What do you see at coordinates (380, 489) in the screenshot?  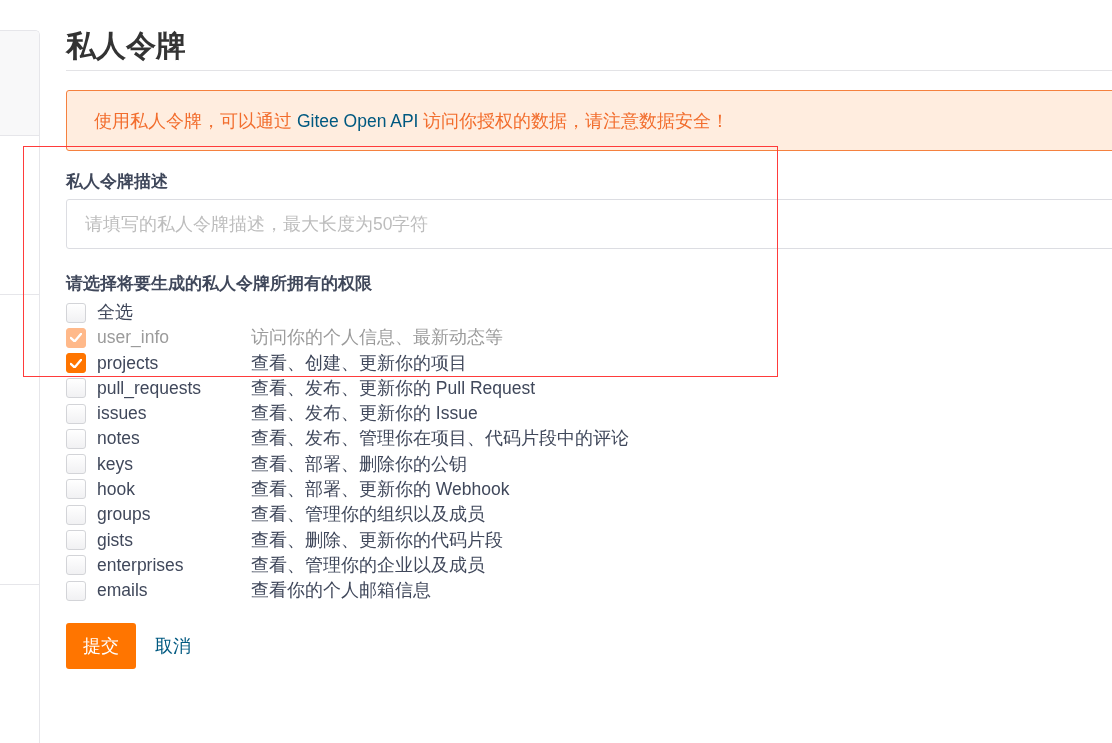 I see `permission-description: 查看、部署、更新你的 Webhook` at bounding box center [380, 489].